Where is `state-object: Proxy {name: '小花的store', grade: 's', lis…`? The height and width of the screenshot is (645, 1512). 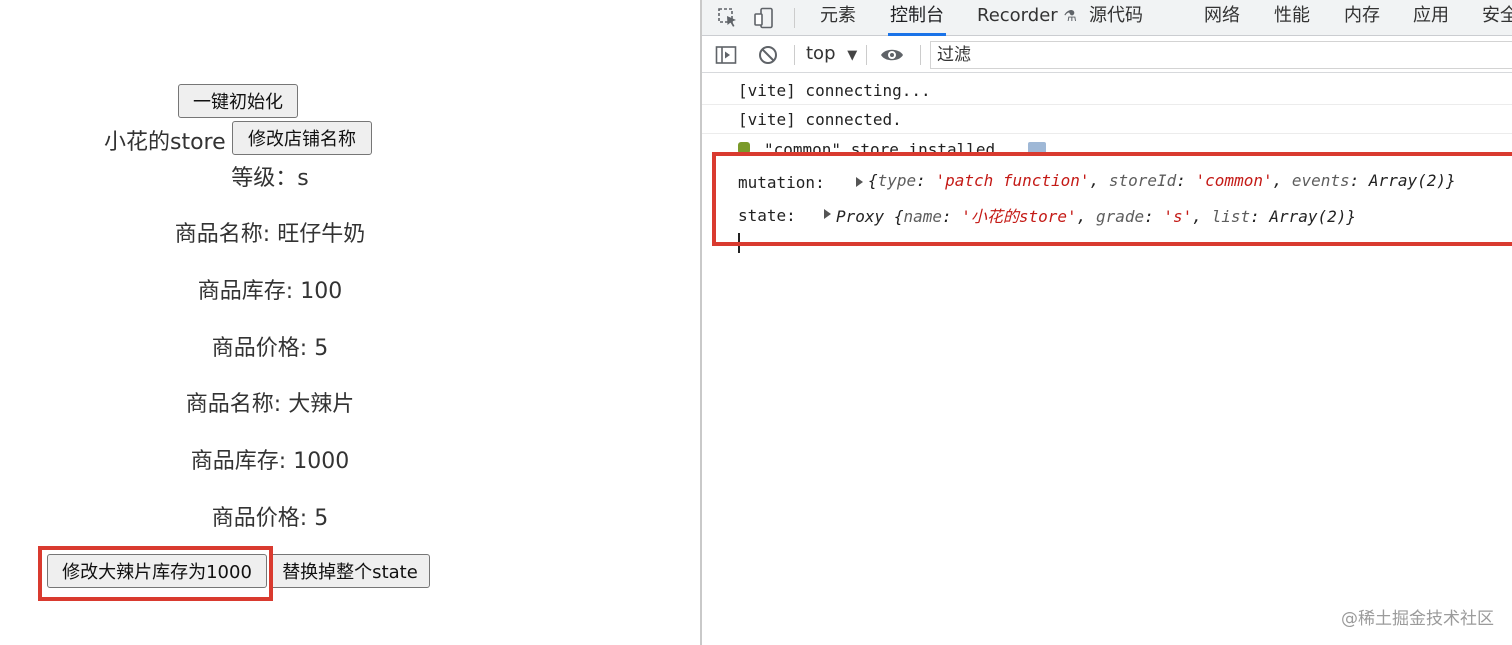
state-object: Proxy {name: '小花的store', grade: 's', lis… is located at coordinates (1096, 215).